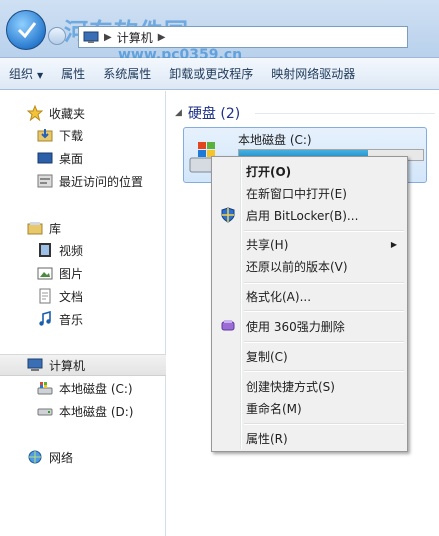 The image size is (439, 536). I want to click on sidebar-item-downloads: 下载, so click(83, 135).